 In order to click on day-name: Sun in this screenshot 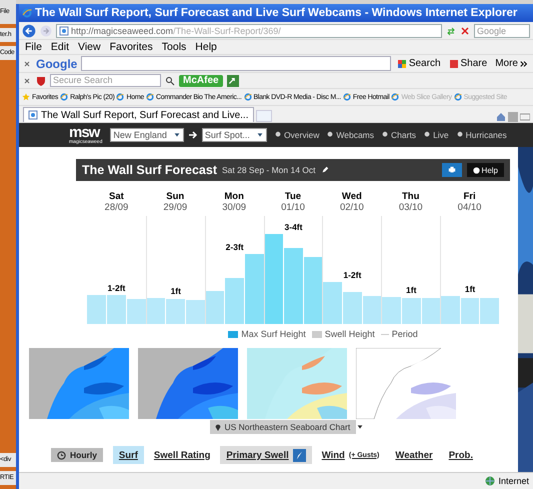, I will do `click(175, 196)`.